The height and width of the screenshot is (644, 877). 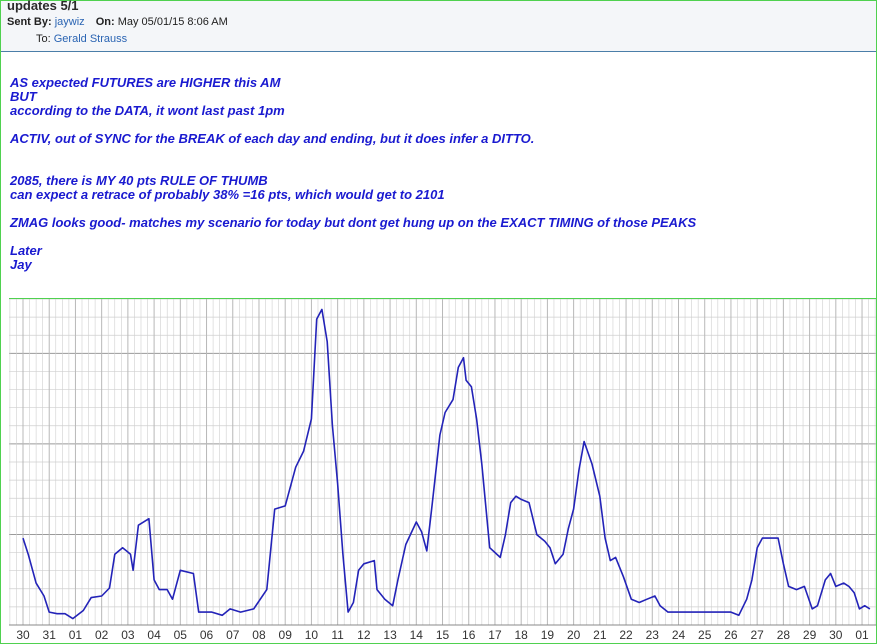 I want to click on x-tick-label: 11, so click(x=337, y=635).